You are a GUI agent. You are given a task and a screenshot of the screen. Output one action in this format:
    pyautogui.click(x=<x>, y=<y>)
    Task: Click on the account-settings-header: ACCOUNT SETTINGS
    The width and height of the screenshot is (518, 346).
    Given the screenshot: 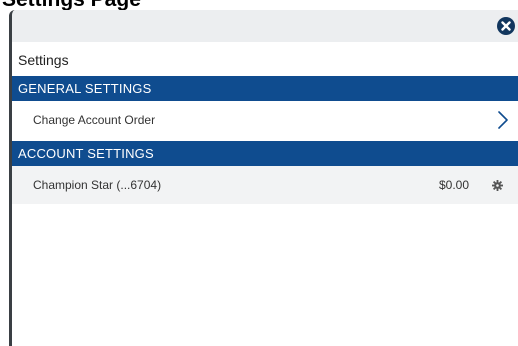 What is the action you would take?
    pyautogui.click(x=265, y=153)
    